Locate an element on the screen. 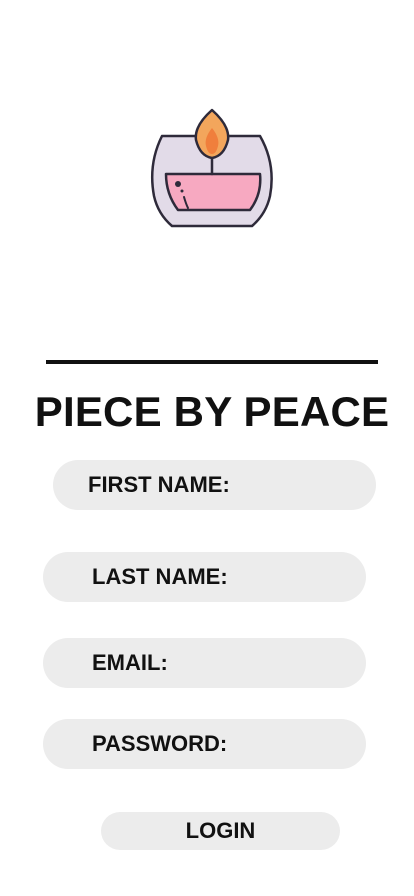  first-name-field: FIRST NAME: is located at coordinates (214, 485).